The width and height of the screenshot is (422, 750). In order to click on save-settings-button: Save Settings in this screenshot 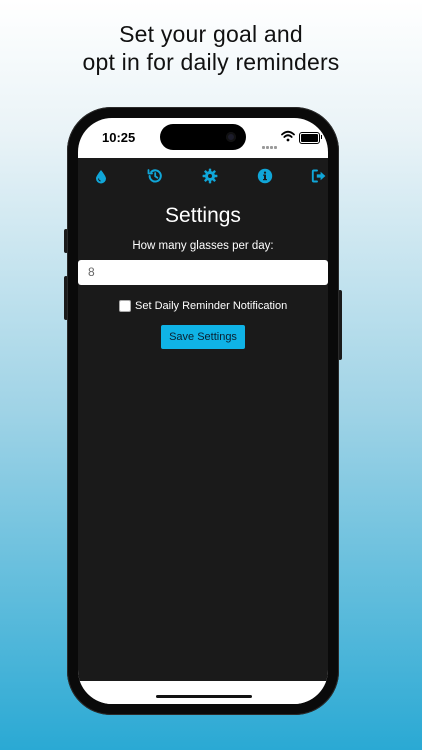, I will do `click(203, 337)`.